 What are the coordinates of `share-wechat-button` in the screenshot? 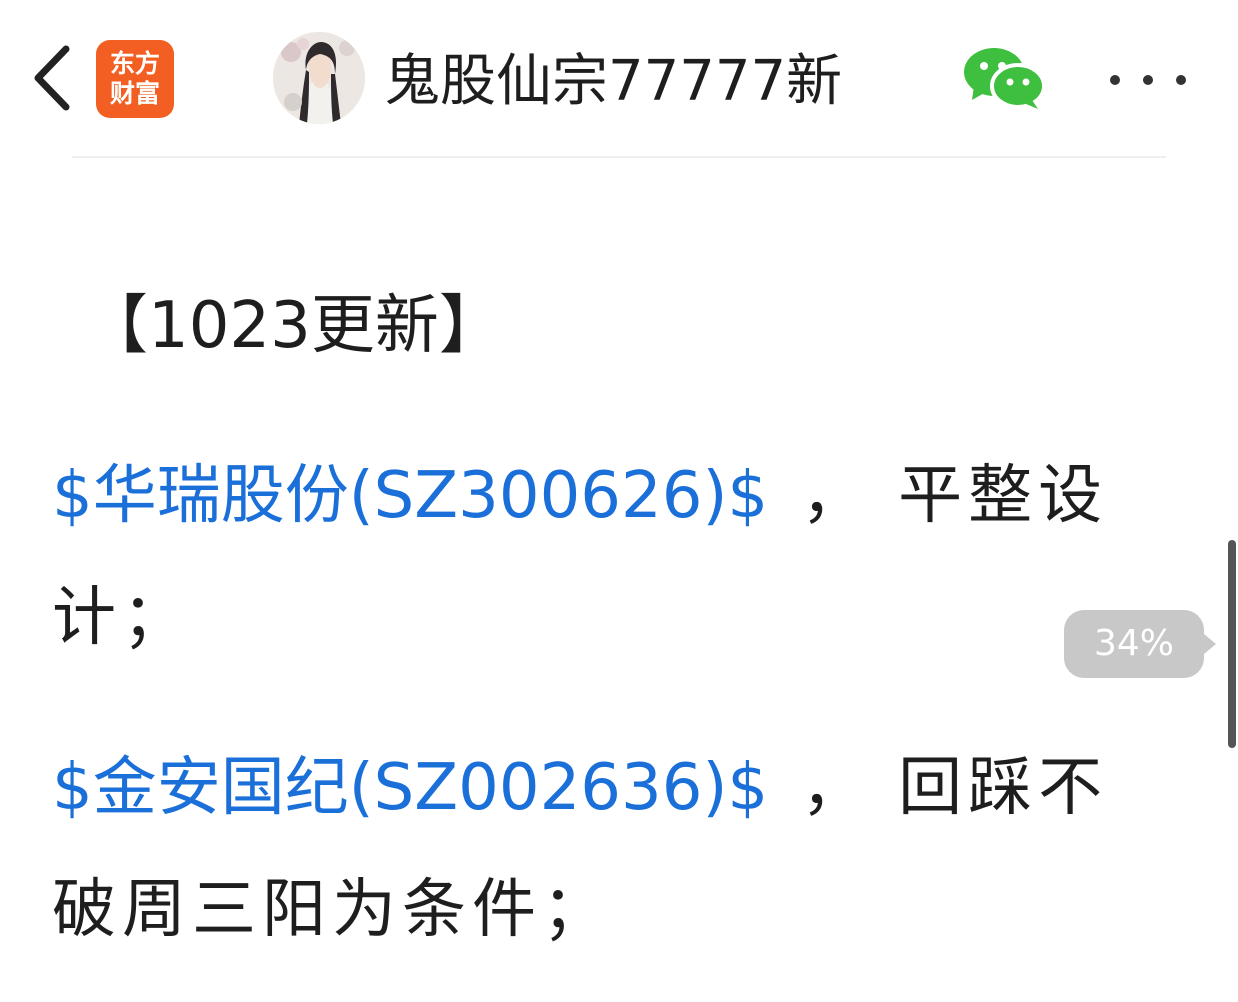 It's located at (1004, 78).